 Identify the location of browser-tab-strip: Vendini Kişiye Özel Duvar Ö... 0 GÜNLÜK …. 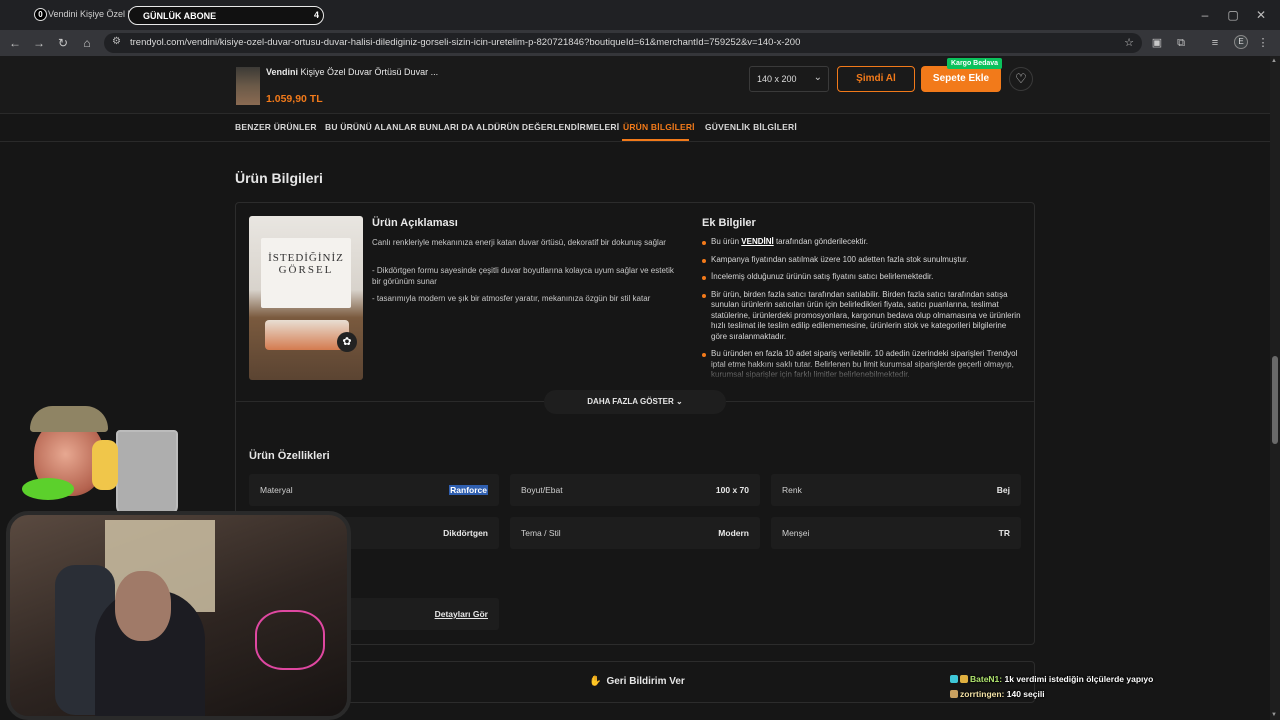
(640, 15).